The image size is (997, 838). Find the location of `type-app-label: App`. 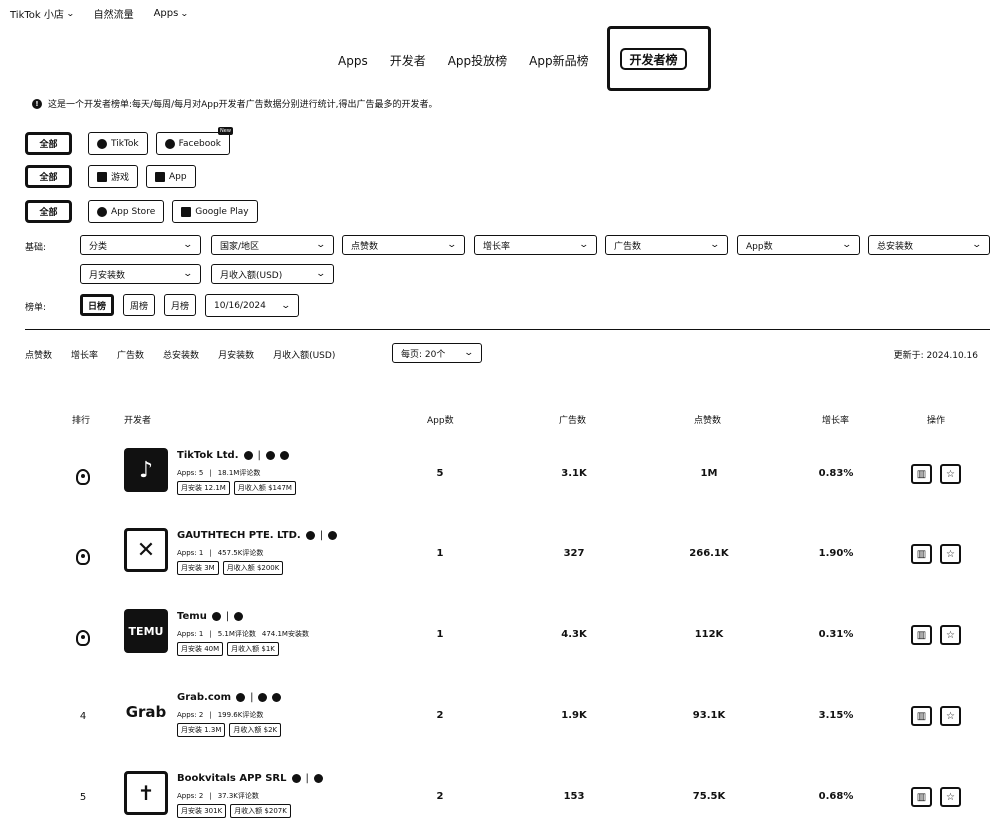

type-app-label: App is located at coordinates (178, 176).